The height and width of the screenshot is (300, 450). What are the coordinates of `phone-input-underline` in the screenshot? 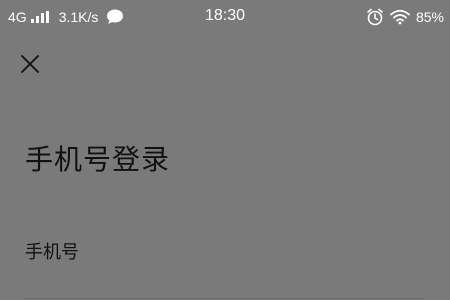 It's located at (225, 298).